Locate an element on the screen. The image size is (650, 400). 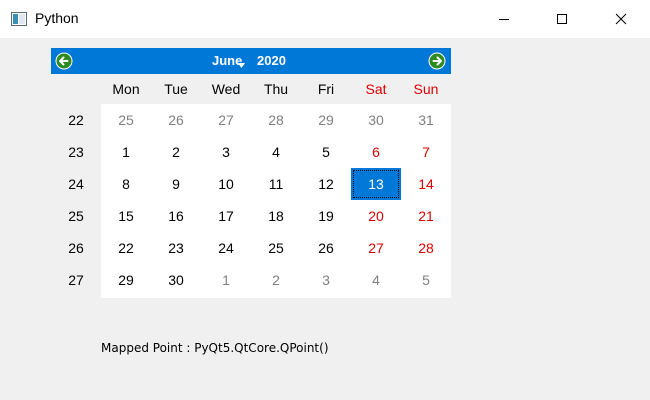
minimize-button is located at coordinates (504, 19).